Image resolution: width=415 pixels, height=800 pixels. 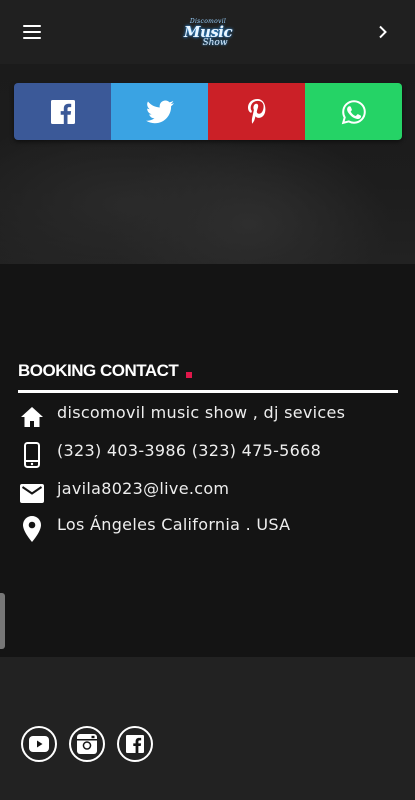 I want to click on contact-item-phone: (323) 403-3986 (323) 475-5668, so click(x=208, y=455).